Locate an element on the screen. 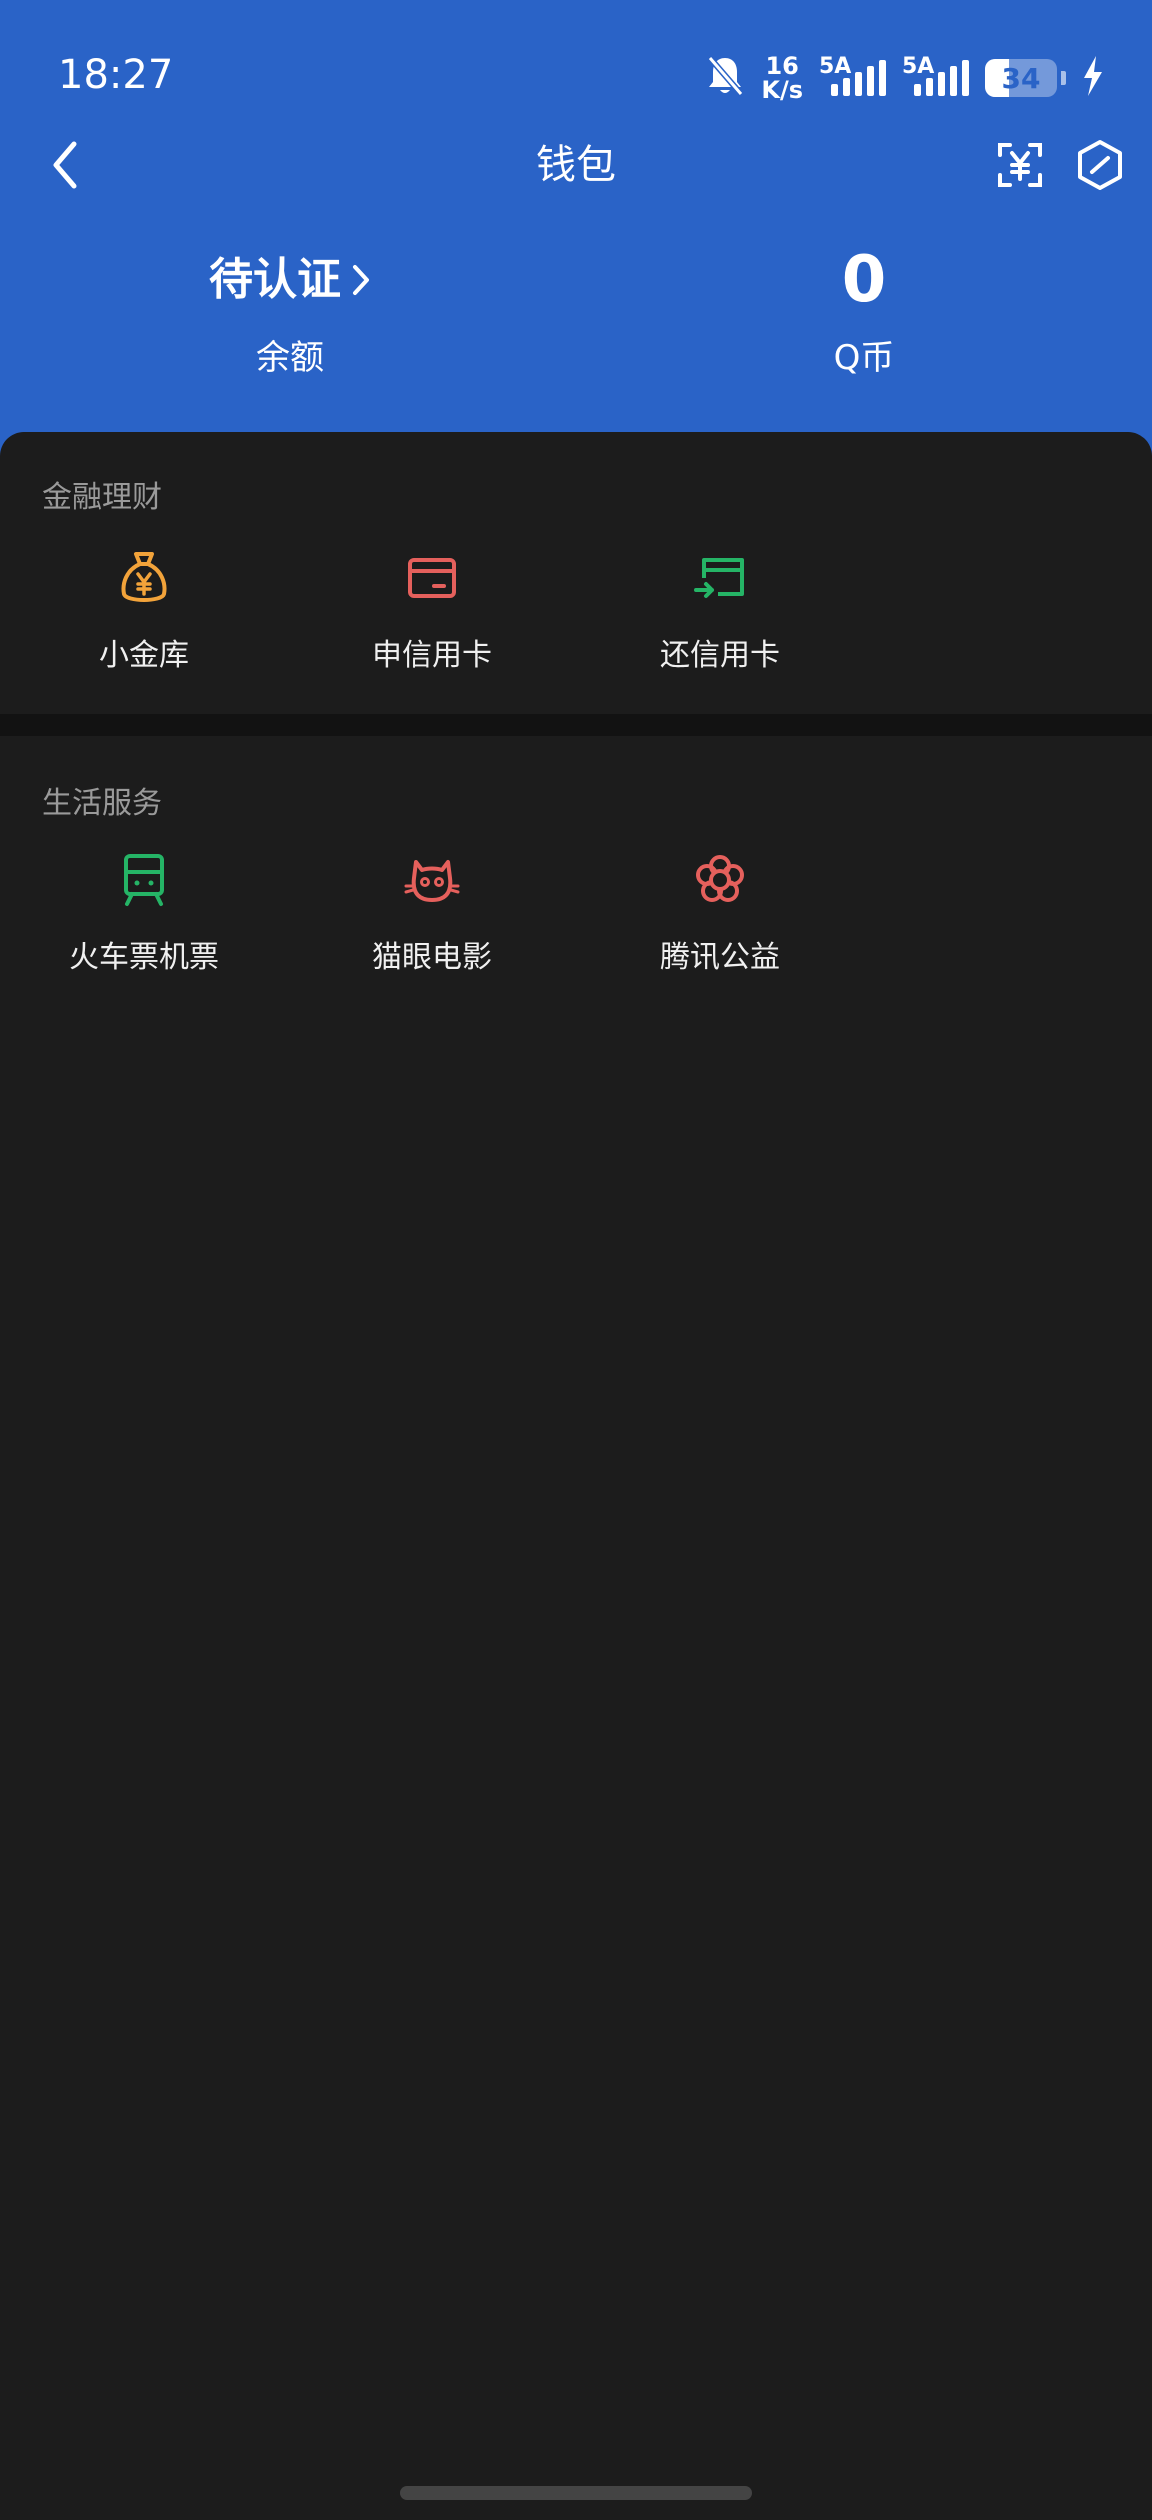 The image size is (1152, 2520). flower-icon is located at coordinates (720, 880).